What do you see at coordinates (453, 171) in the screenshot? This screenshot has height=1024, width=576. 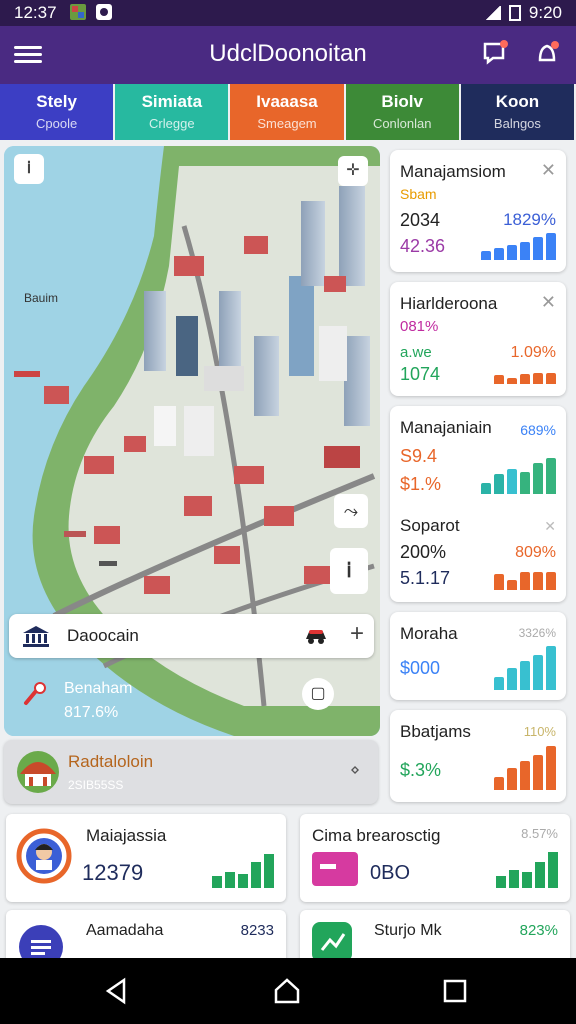 I see `metric-name: Manajamsiom` at bounding box center [453, 171].